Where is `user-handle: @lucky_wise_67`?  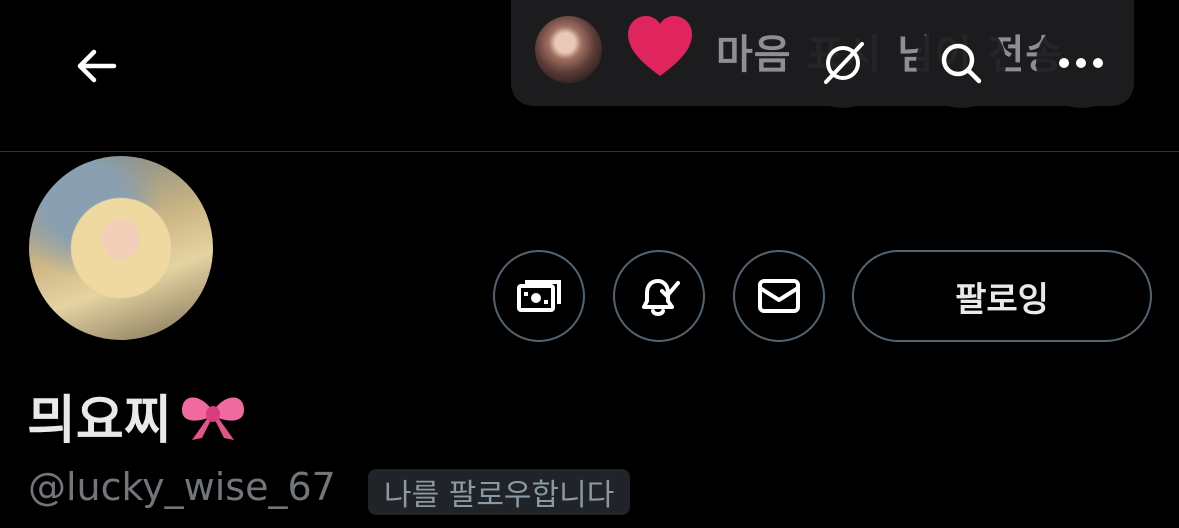
user-handle: @lucky_wise_67 is located at coordinates (182, 487).